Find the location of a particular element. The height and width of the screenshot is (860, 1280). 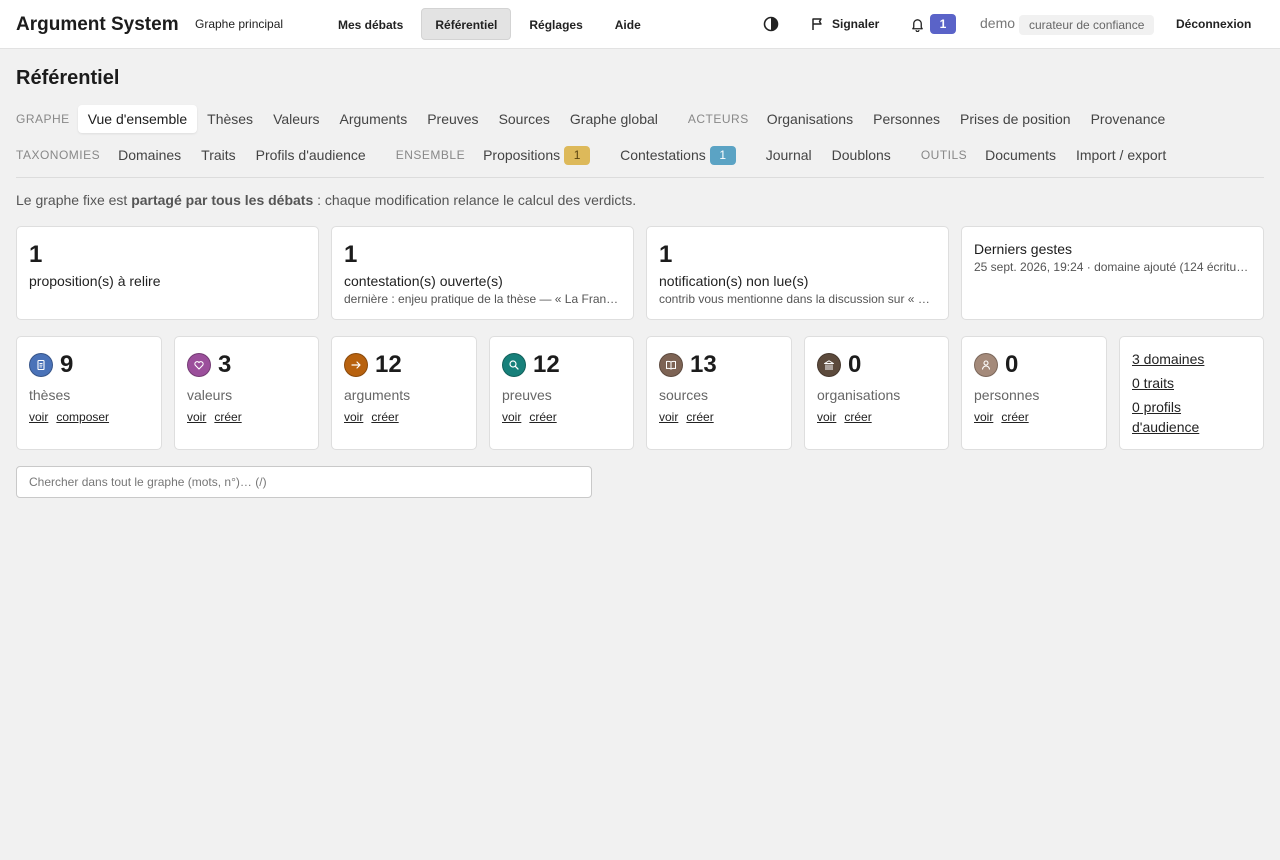

subnav-item-documents: Documents is located at coordinates (1020, 155).